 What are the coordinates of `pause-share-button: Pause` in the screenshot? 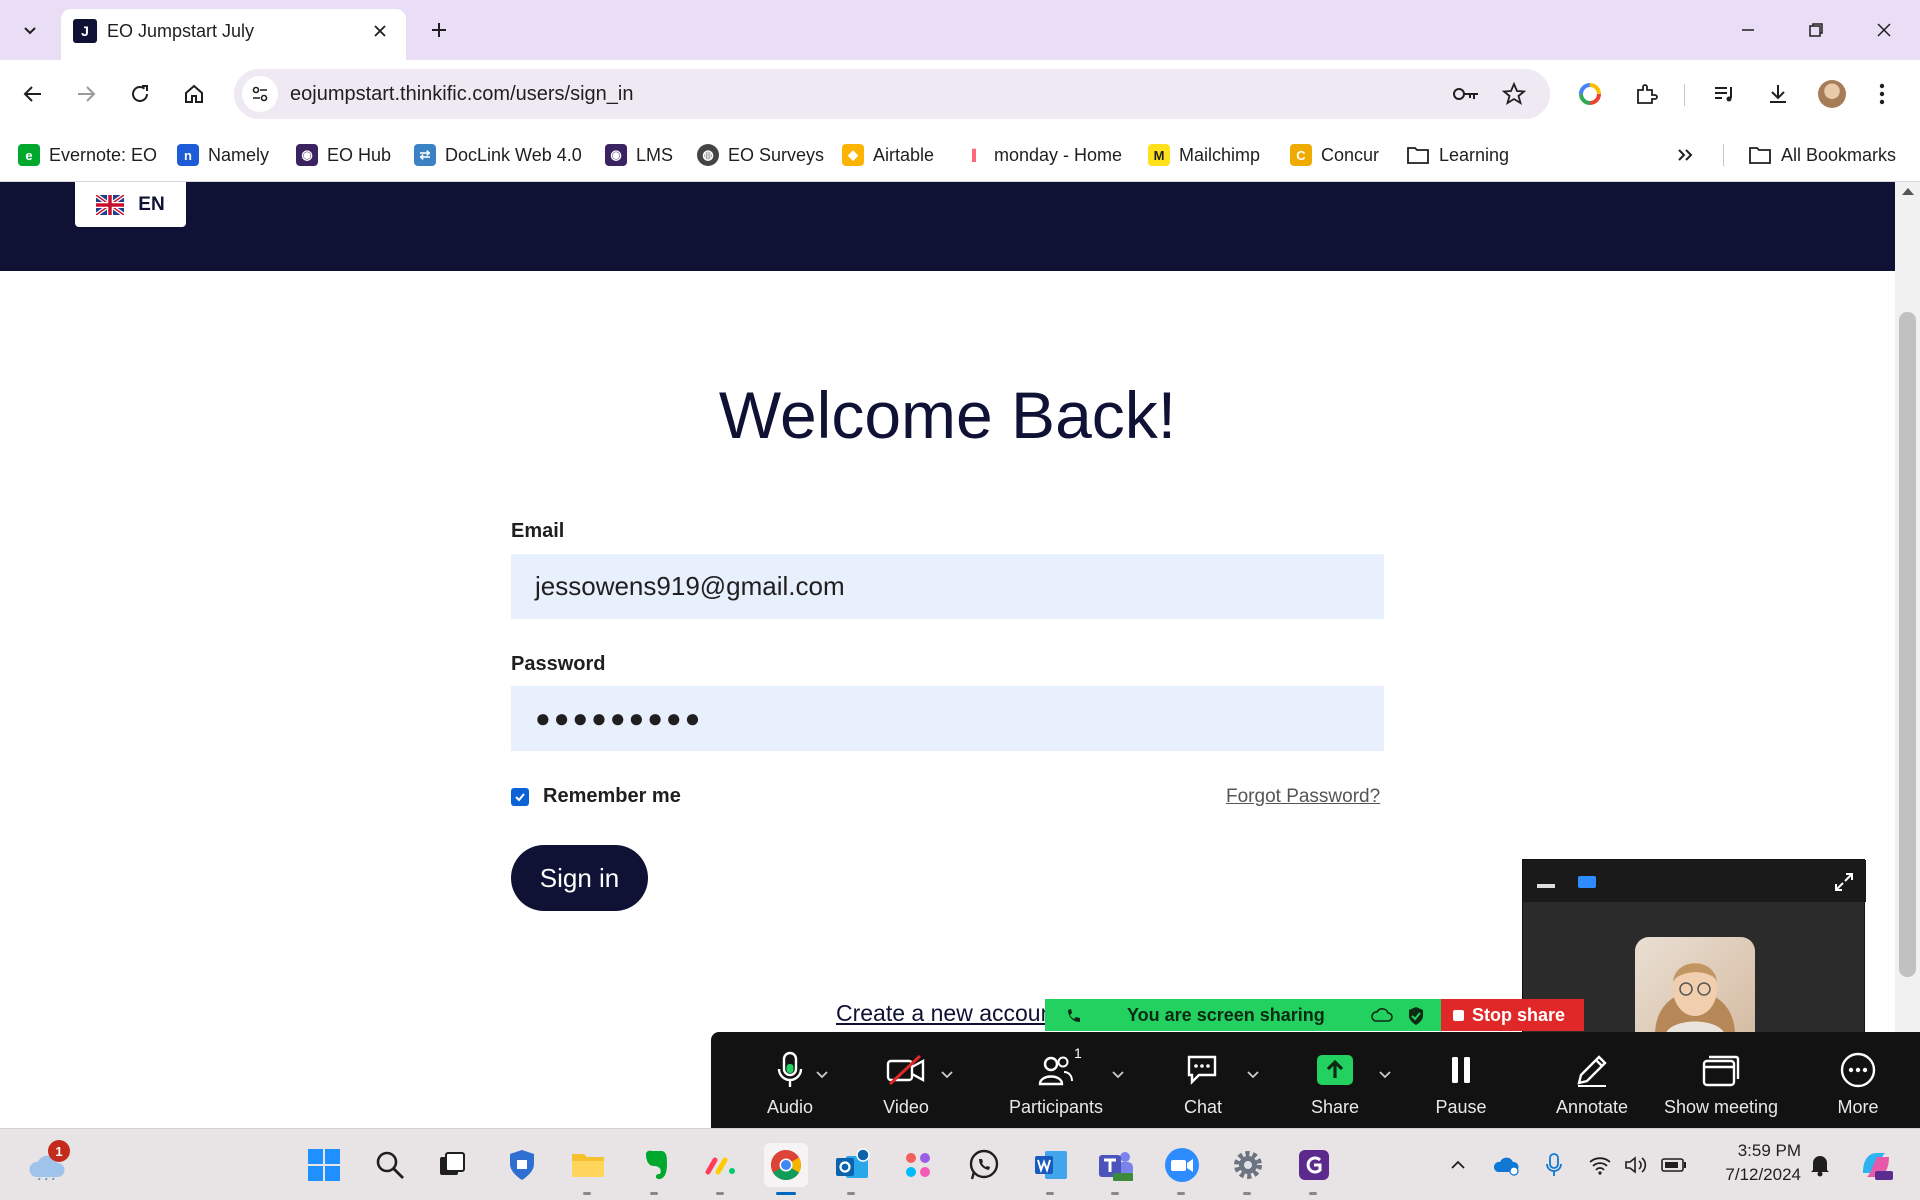 It's located at (1461, 1080).